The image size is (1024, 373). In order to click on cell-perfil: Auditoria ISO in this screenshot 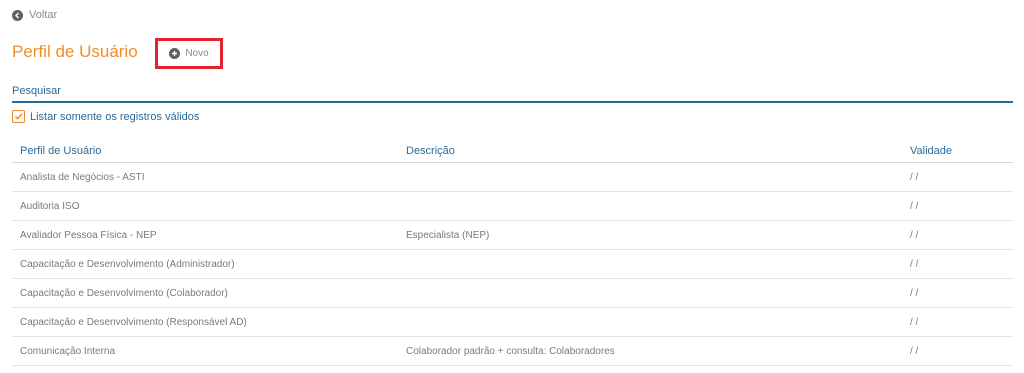, I will do `click(205, 206)`.